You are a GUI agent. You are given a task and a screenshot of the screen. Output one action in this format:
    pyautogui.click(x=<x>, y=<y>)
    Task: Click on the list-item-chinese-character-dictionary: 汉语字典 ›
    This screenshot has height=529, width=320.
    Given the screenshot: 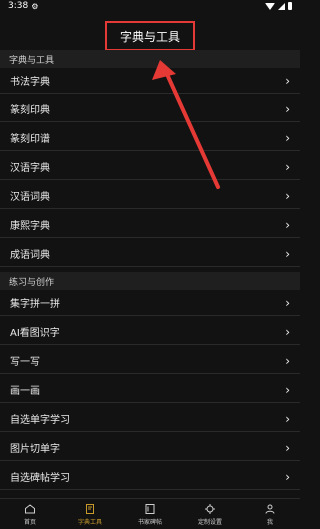 What is the action you would take?
    pyautogui.click(x=150, y=167)
    